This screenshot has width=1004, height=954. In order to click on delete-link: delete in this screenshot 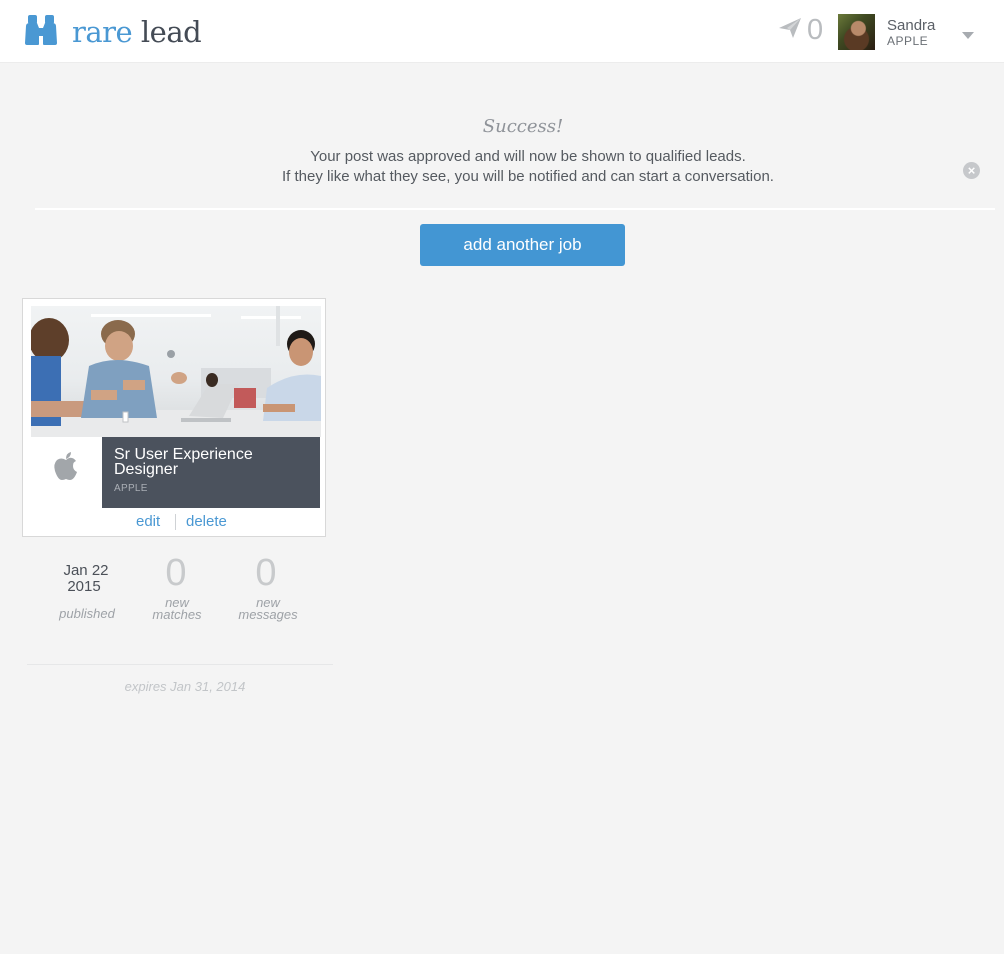, I will do `click(206, 521)`.